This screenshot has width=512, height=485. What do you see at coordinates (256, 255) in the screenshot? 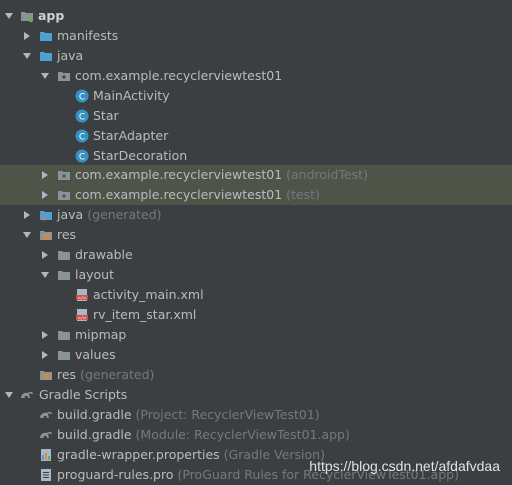
I see `tree-item-drawable: drawable` at bounding box center [256, 255].